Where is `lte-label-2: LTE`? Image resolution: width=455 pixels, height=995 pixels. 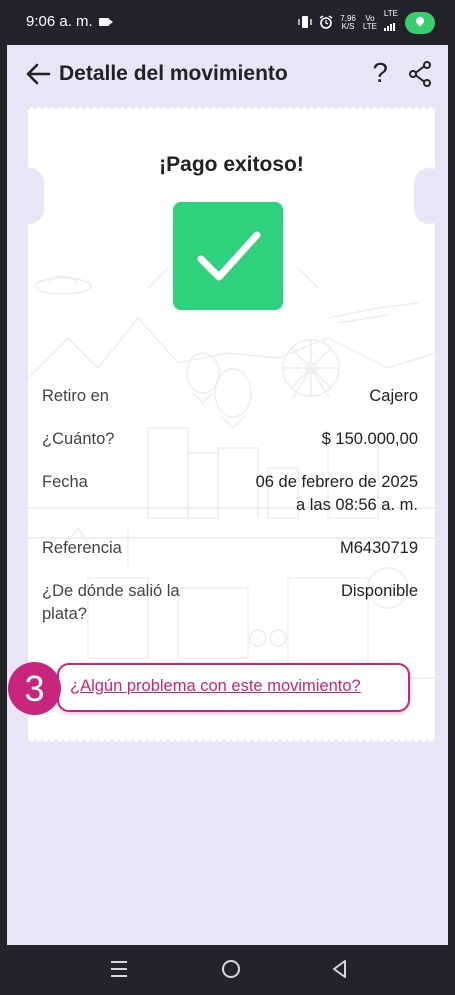
lte-label-2: LTE is located at coordinates (390, 13).